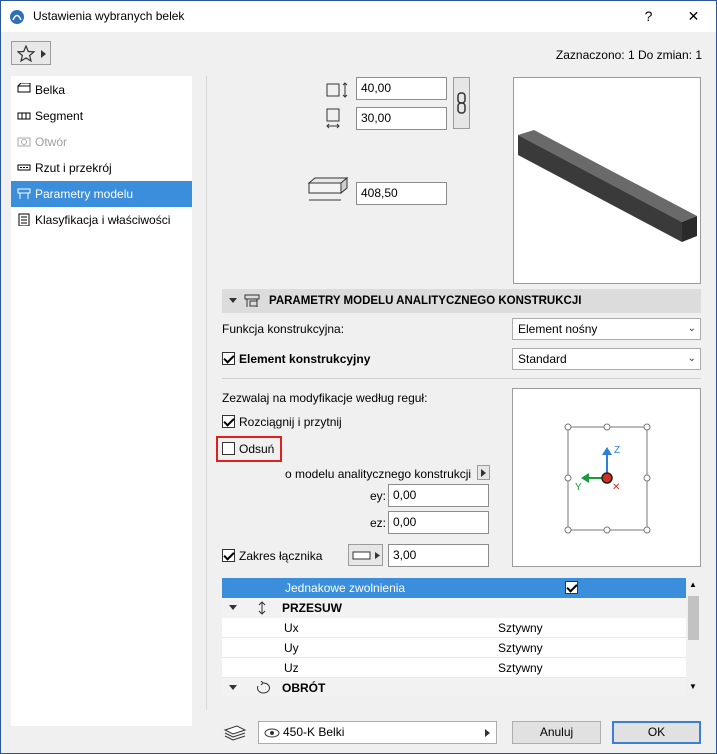 The width and height of the screenshot is (717, 754). I want to click on ez-input: 0,00, so click(438, 522).